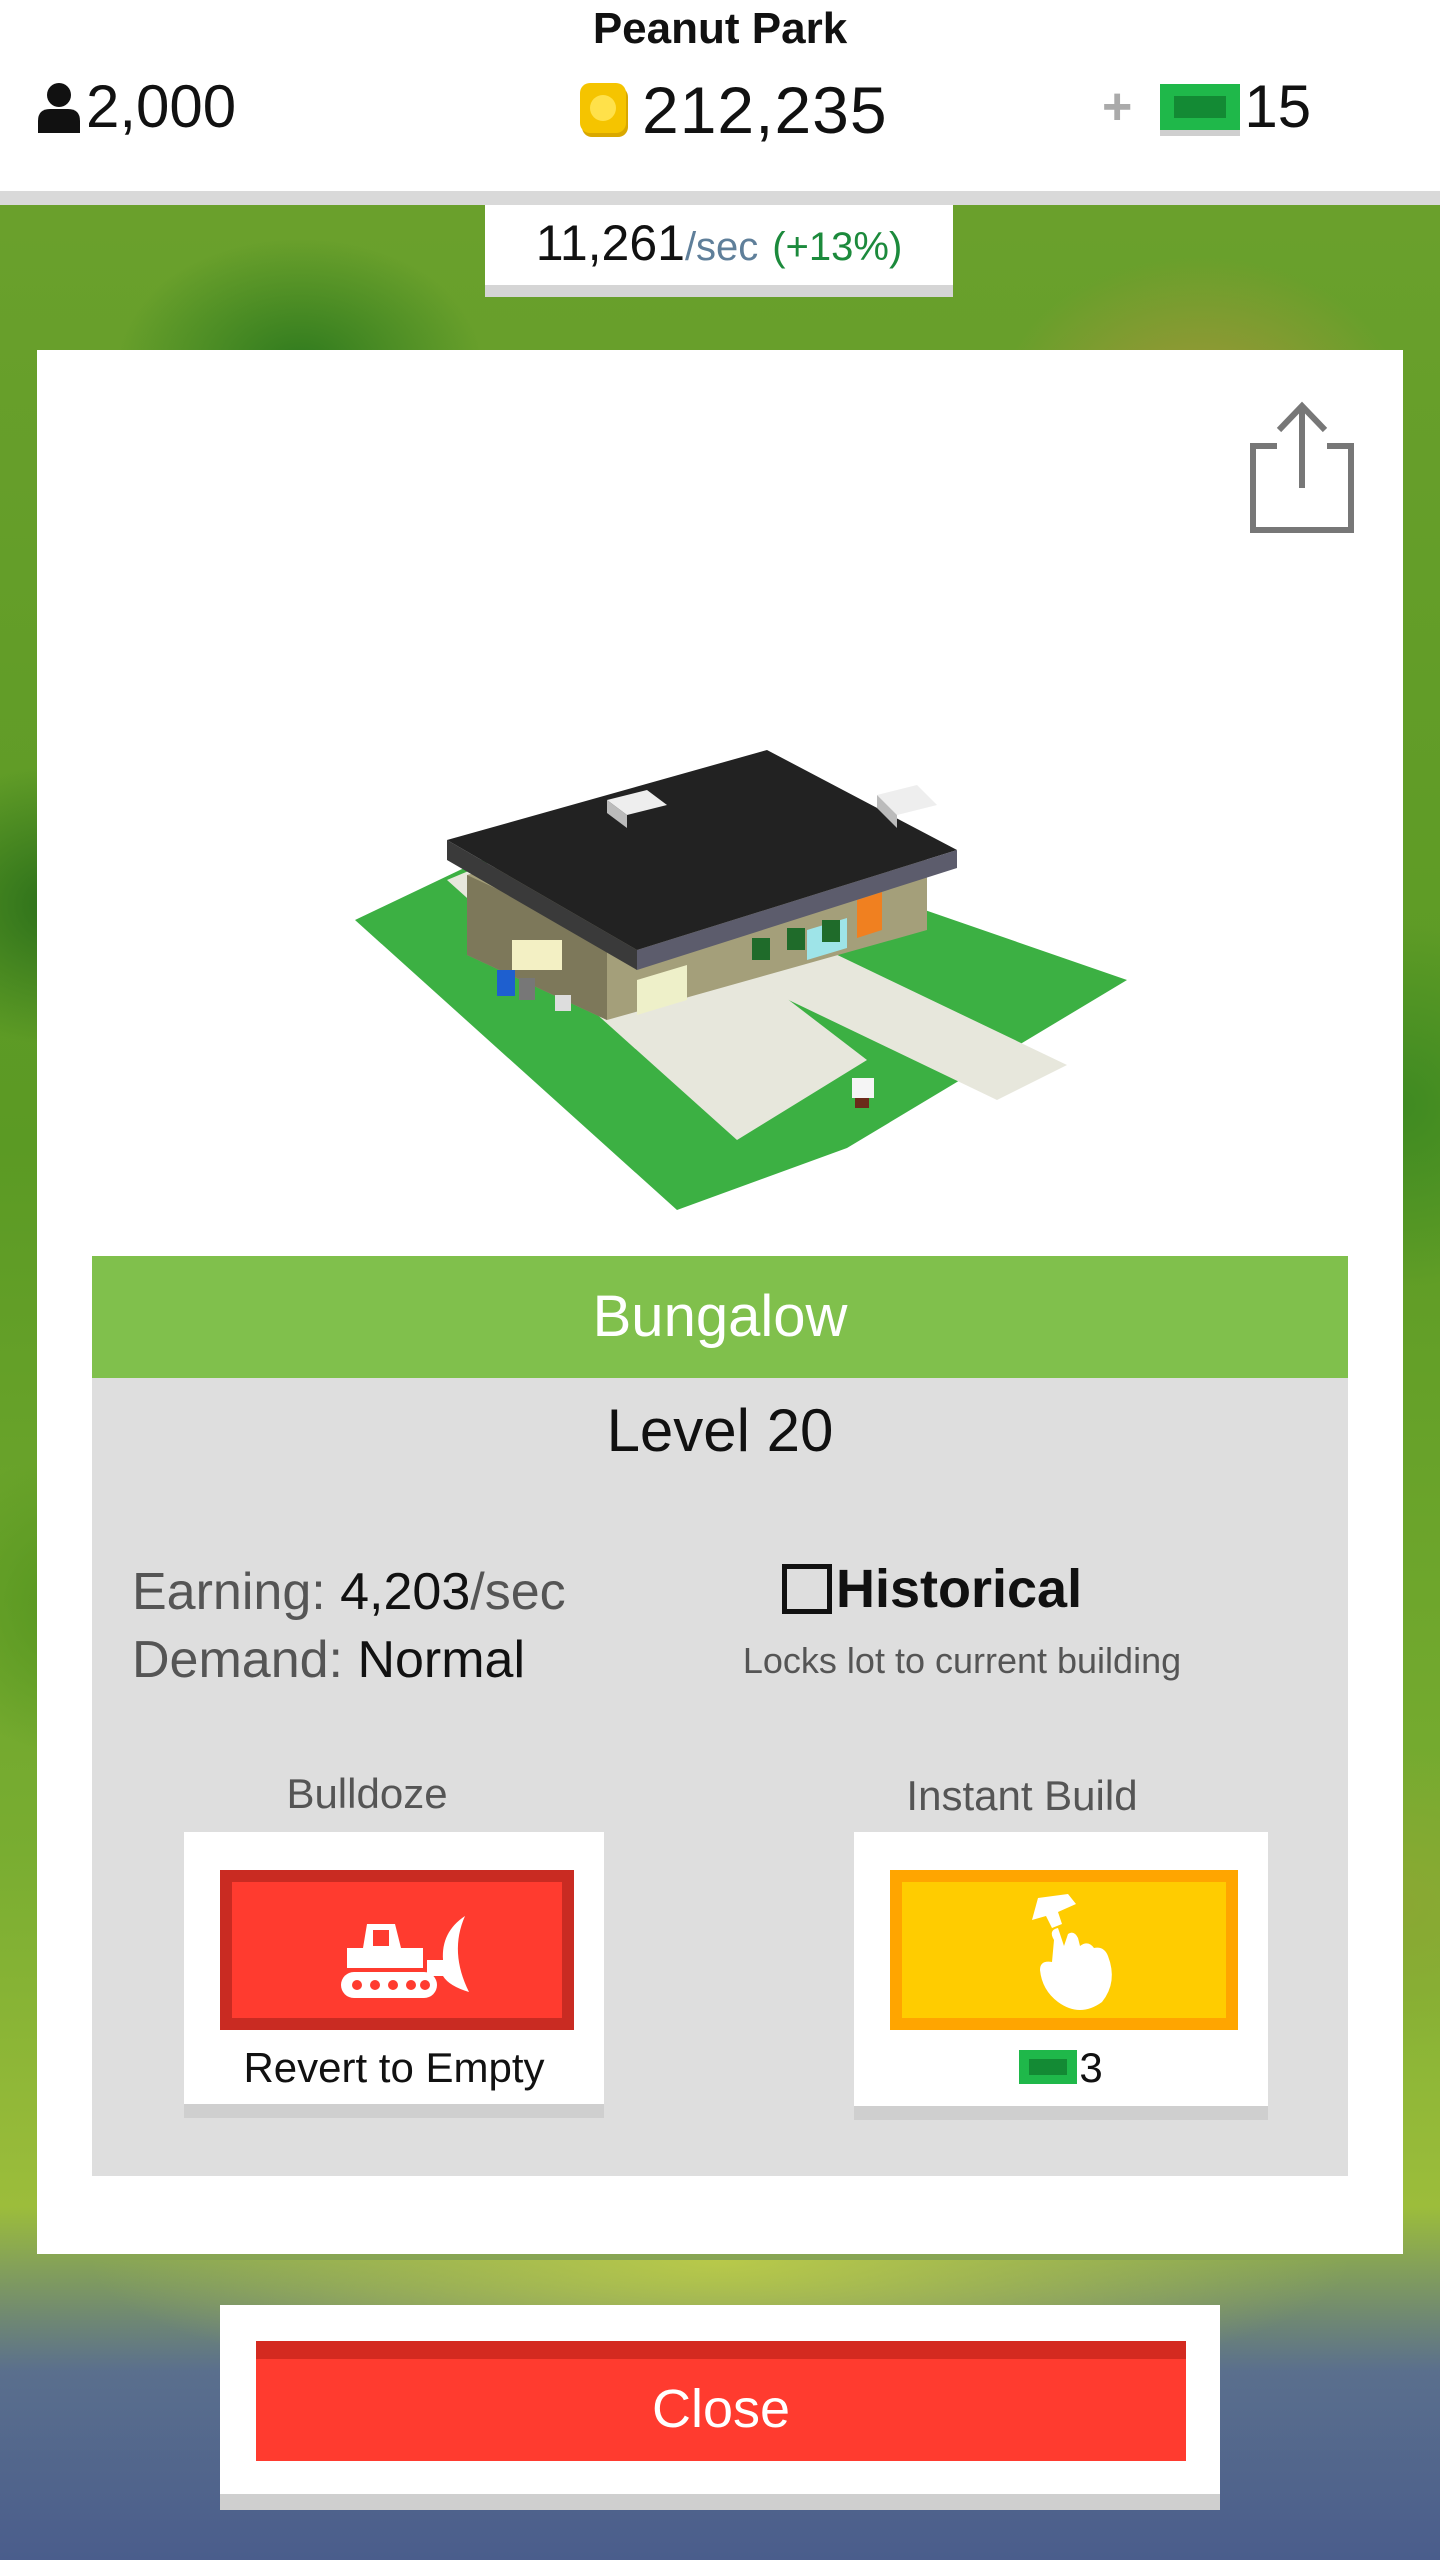 This screenshot has height=2560, width=1440. I want to click on close-button: Close, so click(721, 2401).